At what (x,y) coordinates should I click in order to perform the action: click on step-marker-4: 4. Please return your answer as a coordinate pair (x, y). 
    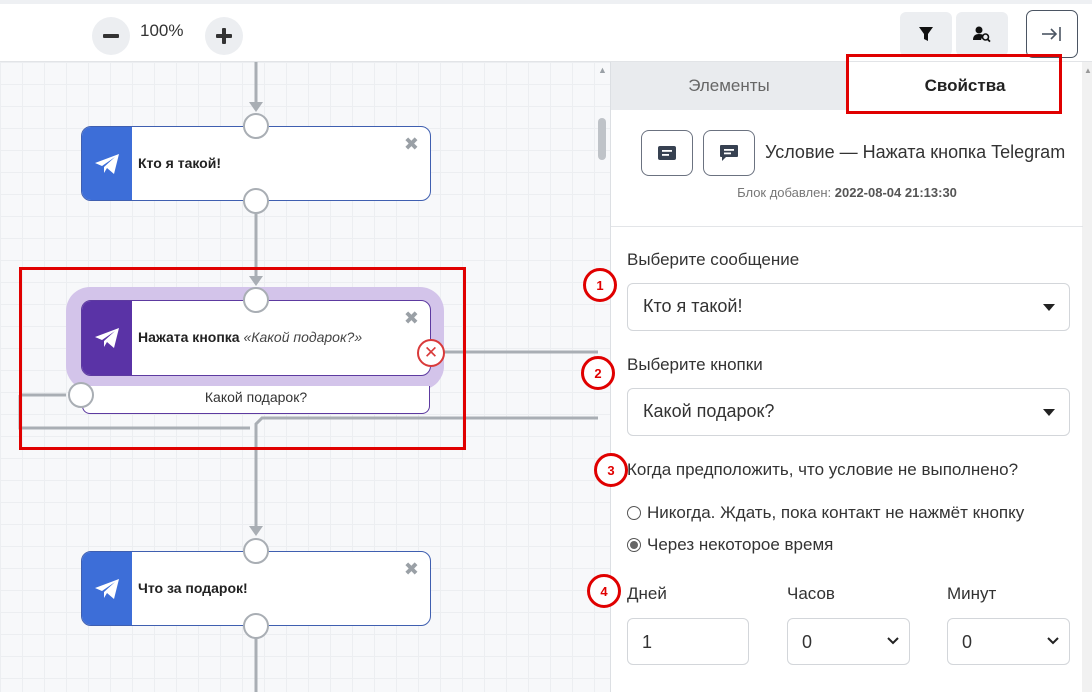
    Looking at the image, I should click on (604, 591).